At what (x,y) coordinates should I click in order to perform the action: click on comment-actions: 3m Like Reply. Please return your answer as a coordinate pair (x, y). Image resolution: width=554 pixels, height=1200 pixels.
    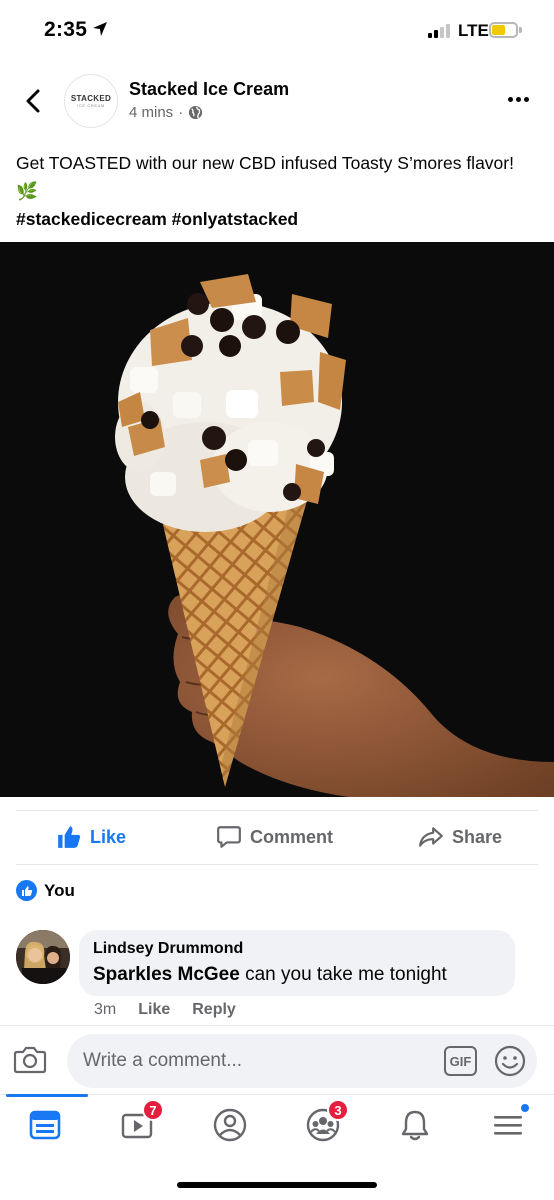
    Looking at the image, I should click on (165, 1010).